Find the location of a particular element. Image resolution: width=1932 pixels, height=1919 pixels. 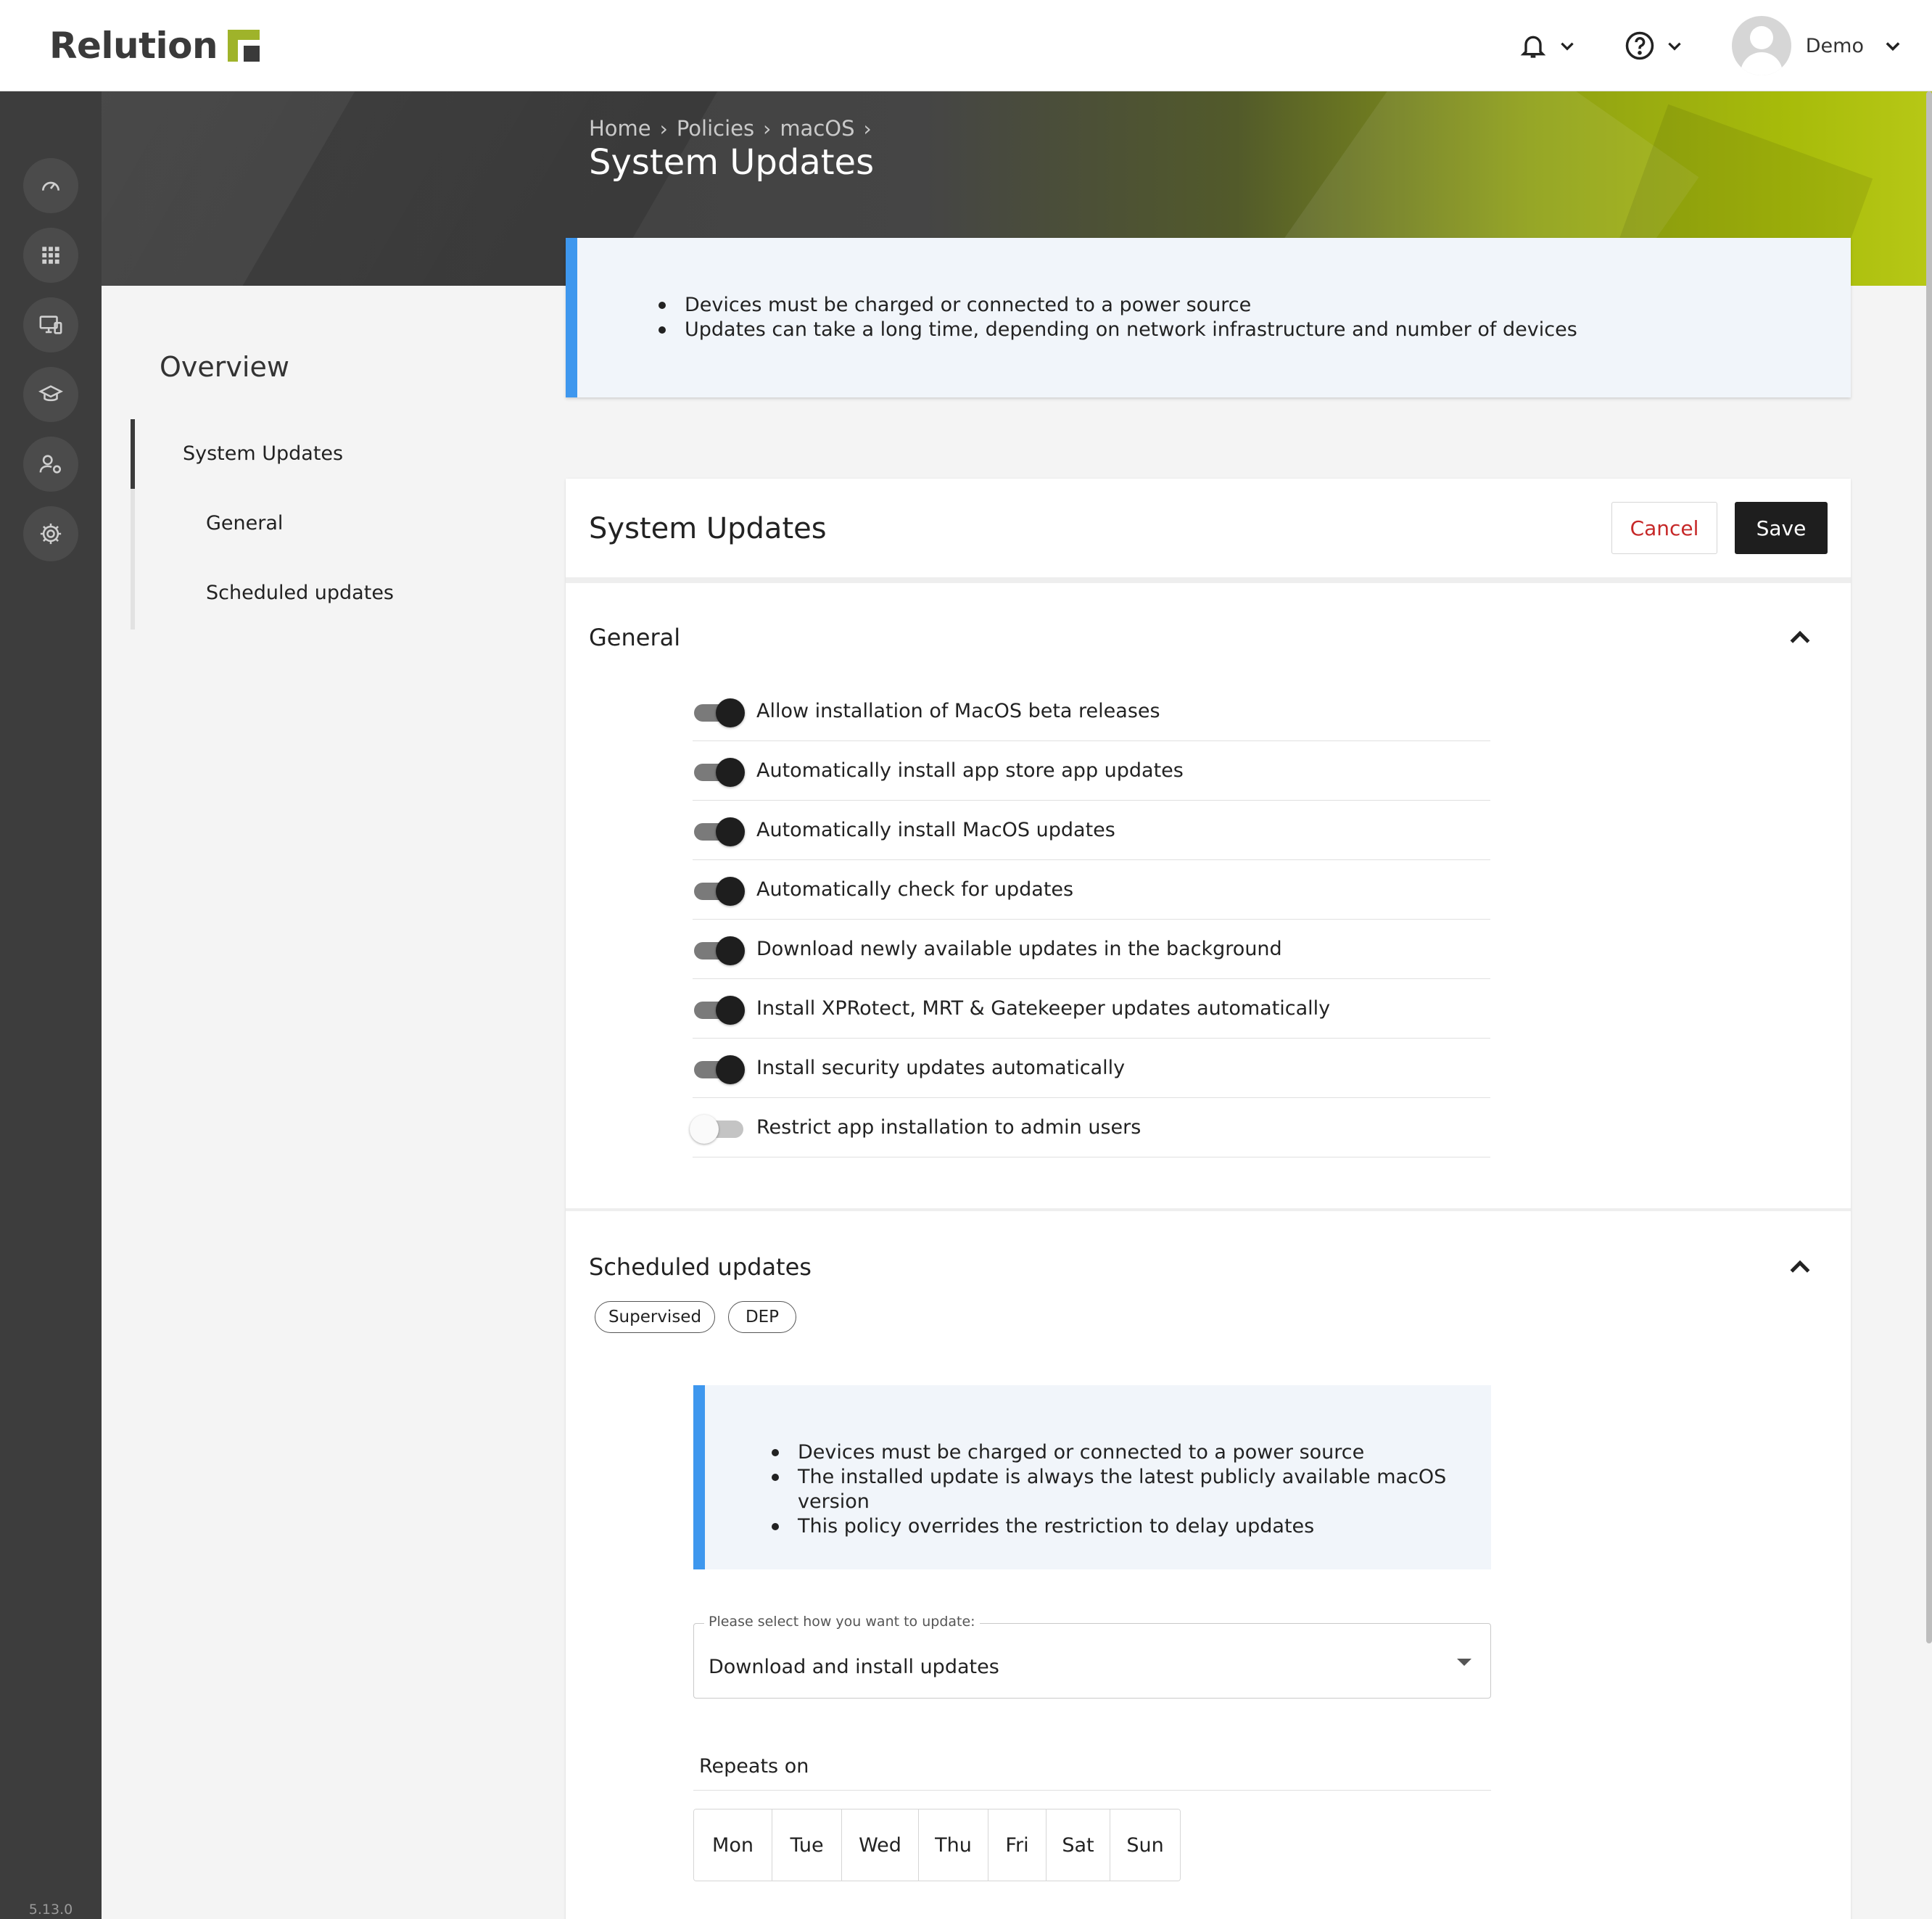

rail-education-button is located at coordinates (50, 394).